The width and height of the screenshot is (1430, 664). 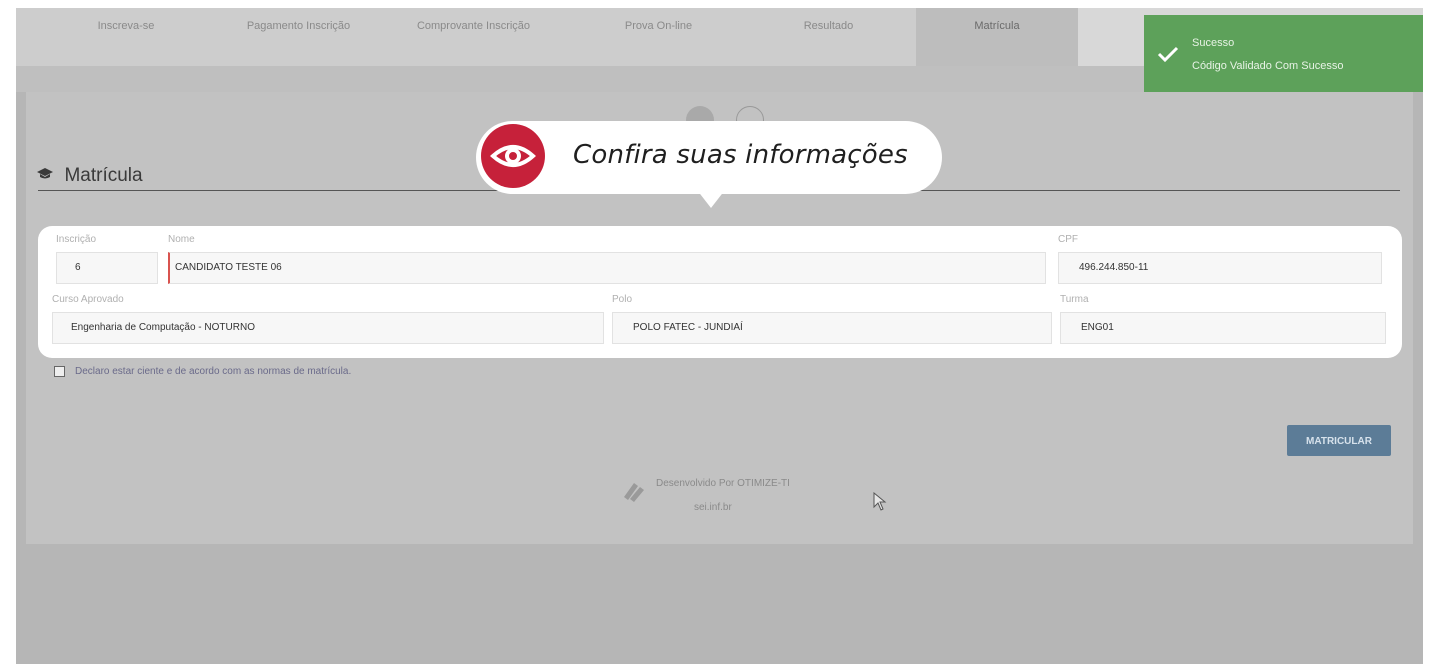 What do you see at coordinates (181, 239) in the screenshot?
I see `nome-label: Nome` at bounding box center [181, 239].